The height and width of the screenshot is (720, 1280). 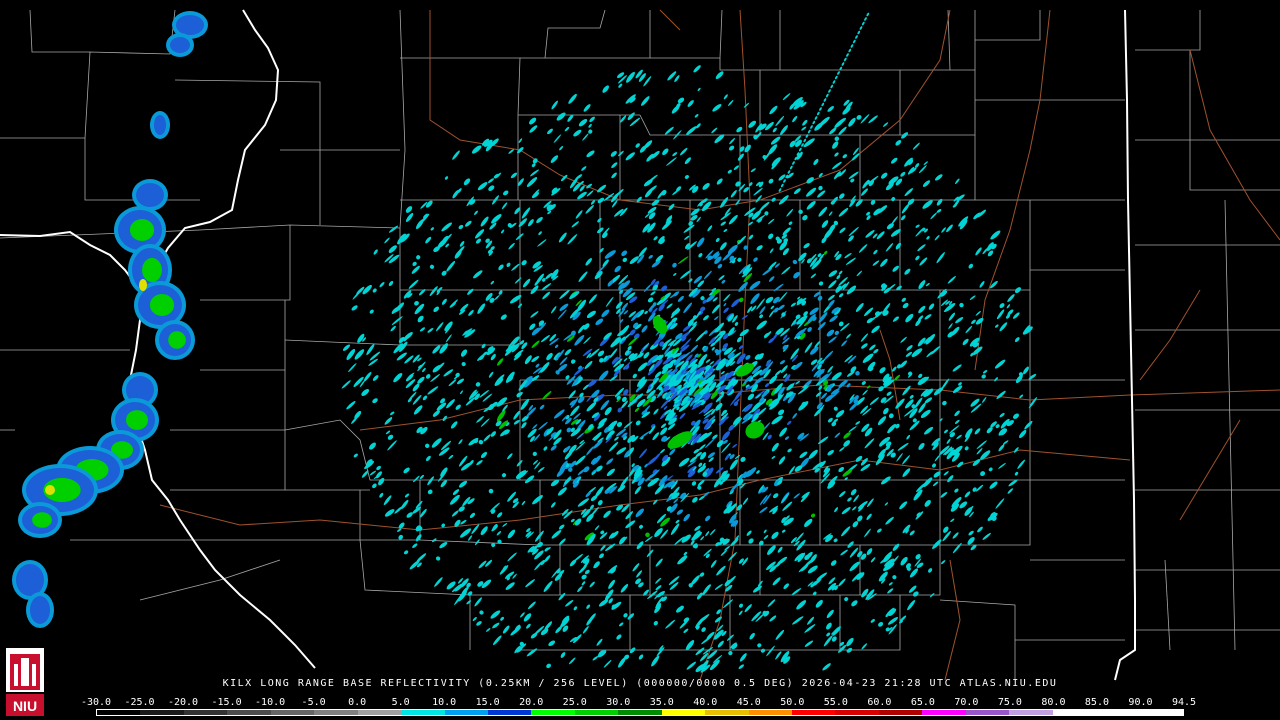 What do you see at coordinates (748, 702) in the screenshot?
I see `scale-label: 45.0` at bounding box center [748, 702].